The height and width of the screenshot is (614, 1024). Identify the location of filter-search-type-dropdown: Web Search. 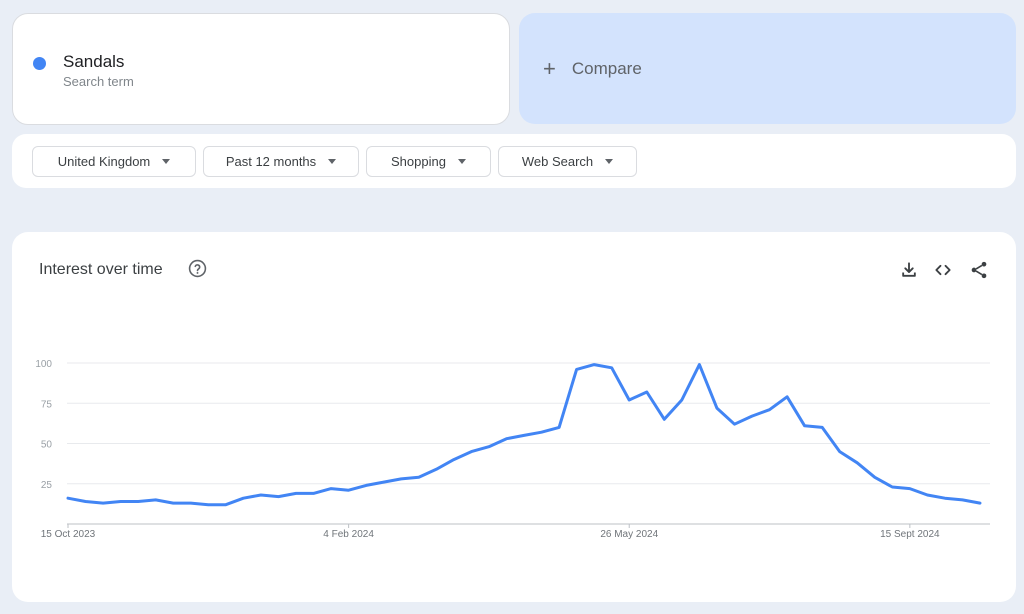
(567, 161).